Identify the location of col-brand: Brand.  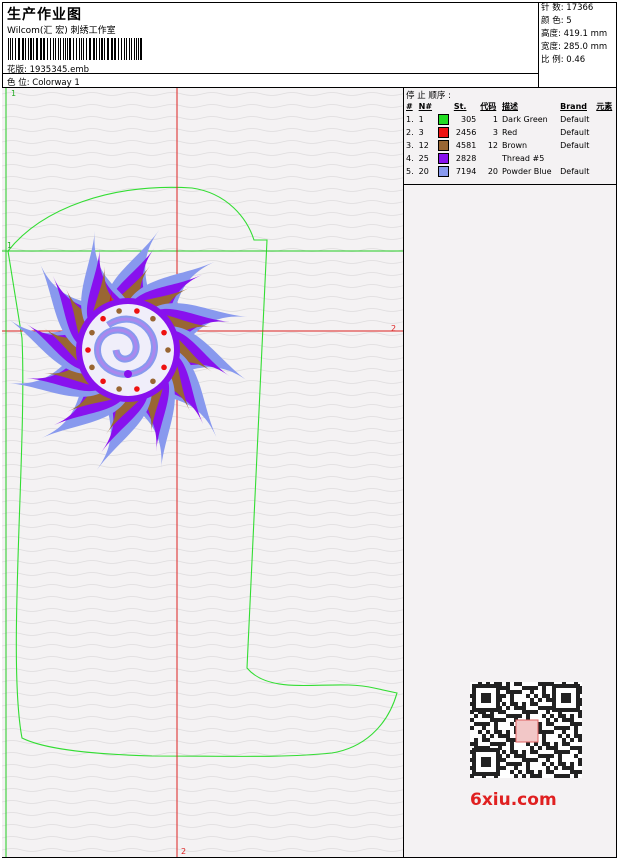
(573, 106).